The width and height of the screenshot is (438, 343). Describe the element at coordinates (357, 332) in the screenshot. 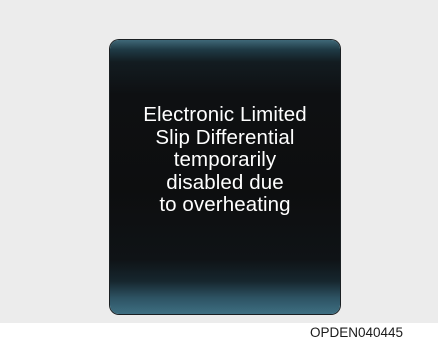

I see `figure-code: OPDEN040445` at that location.